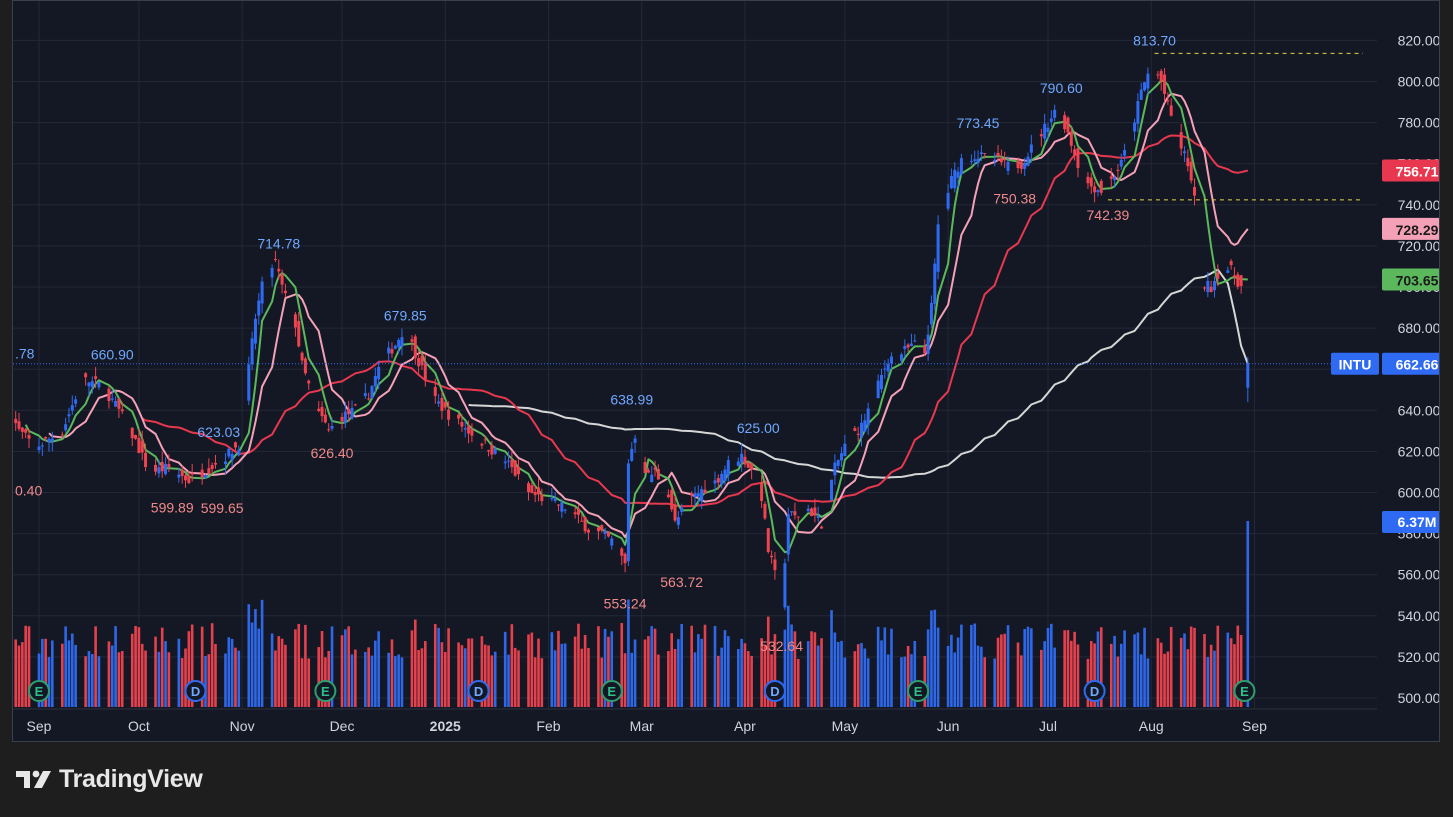 The width and height of the screenshot is (1453, 817). I want to click on price-marker: 728.29, so click(1410, 228).